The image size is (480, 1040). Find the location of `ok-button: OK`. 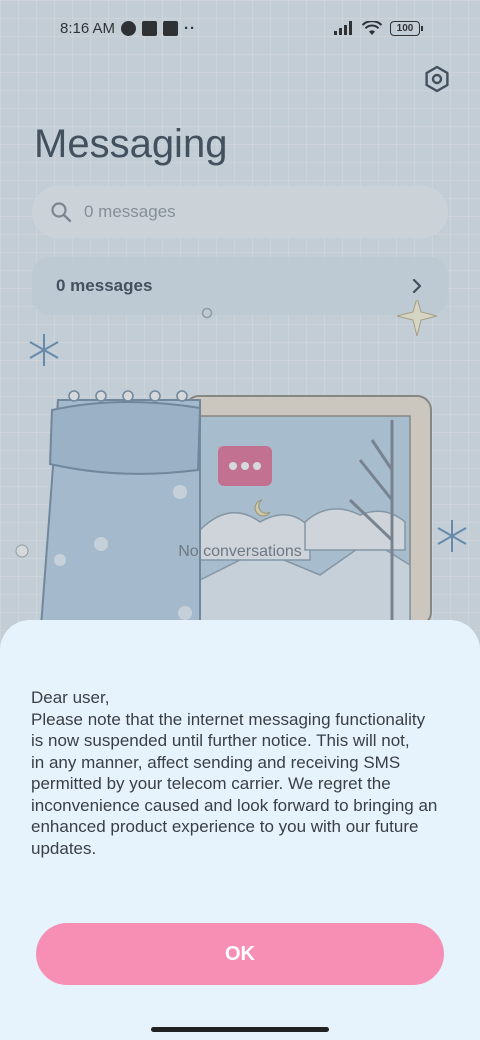

ok-button: OK is located at coordinates (240, 954).